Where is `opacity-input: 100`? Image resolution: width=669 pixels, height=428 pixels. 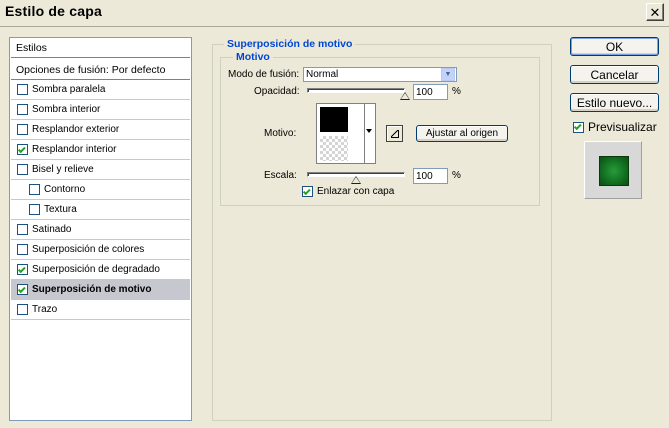 opacity-input: 100 is located at coordinates (430, 92).